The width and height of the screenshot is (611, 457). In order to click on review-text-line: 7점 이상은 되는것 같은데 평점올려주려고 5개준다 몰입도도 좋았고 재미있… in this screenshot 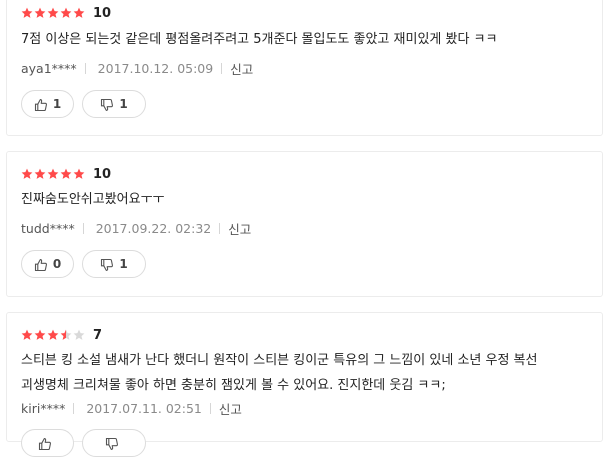, I will do `click(259, 39)`.